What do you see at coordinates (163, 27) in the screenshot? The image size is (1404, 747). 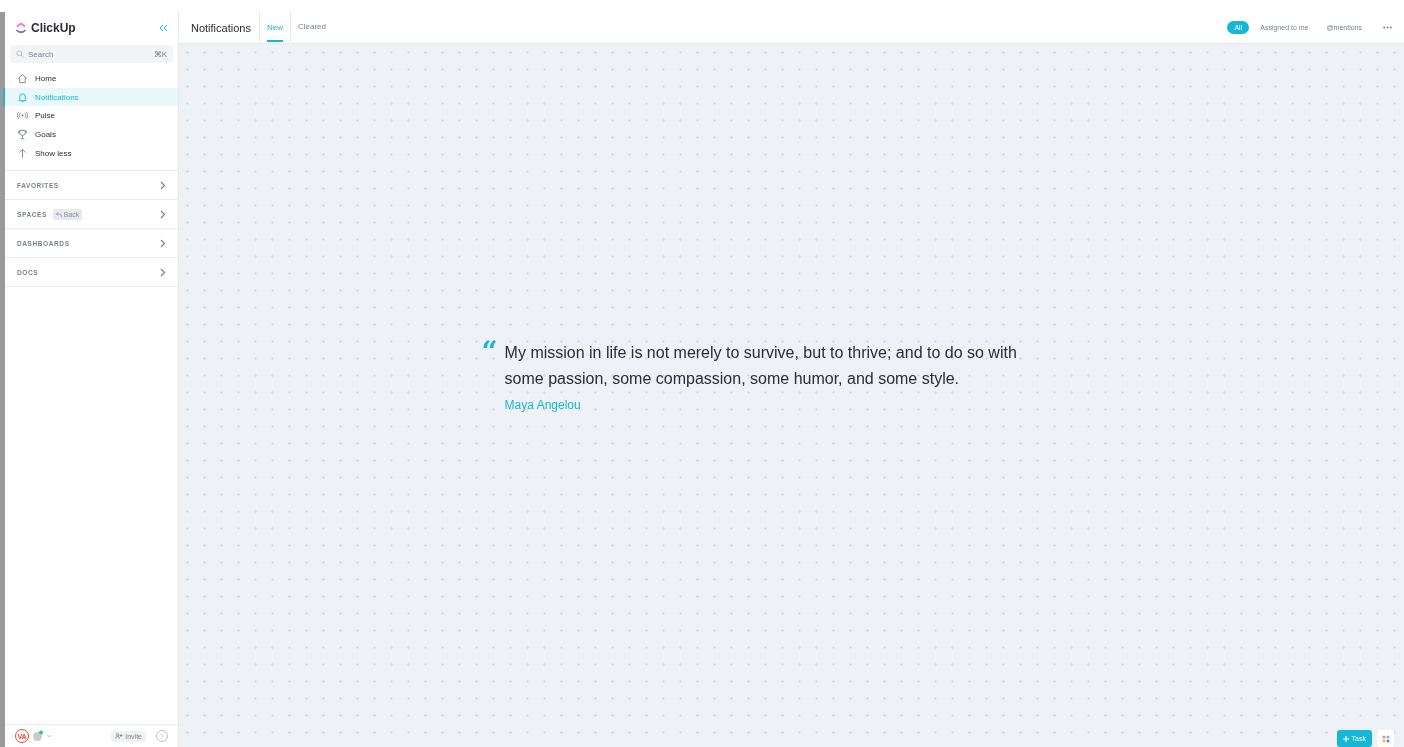 I see `collapse-icon` at bounding box center [163, 27].